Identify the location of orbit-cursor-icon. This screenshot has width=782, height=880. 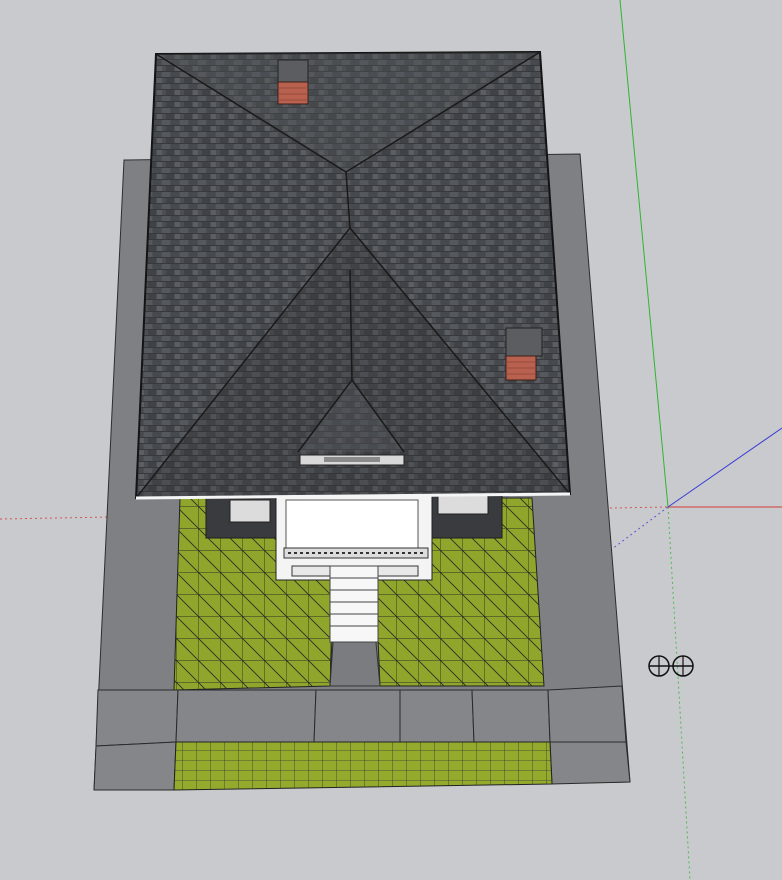
(671, 666).